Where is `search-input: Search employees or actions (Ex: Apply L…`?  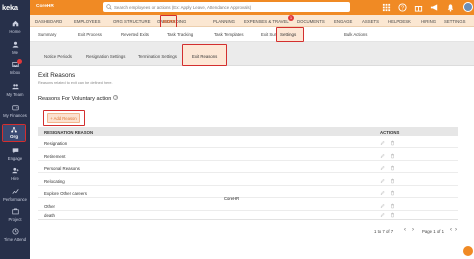
search-input: Search employees or actions (Ex: Apply L… is located at coordinates (226, 7).